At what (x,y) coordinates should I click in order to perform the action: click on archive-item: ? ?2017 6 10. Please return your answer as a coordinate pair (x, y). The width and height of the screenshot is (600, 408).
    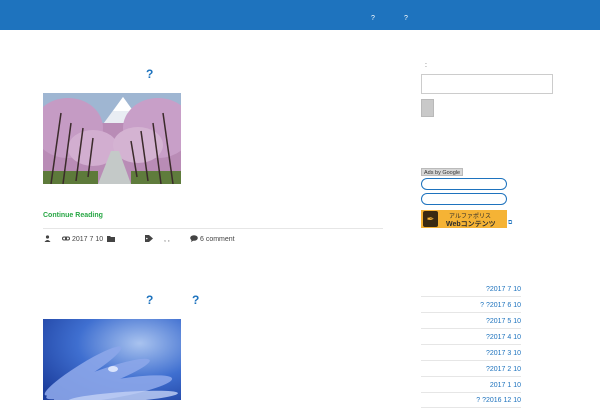
    Looking at the image, I should click on (471, 305).